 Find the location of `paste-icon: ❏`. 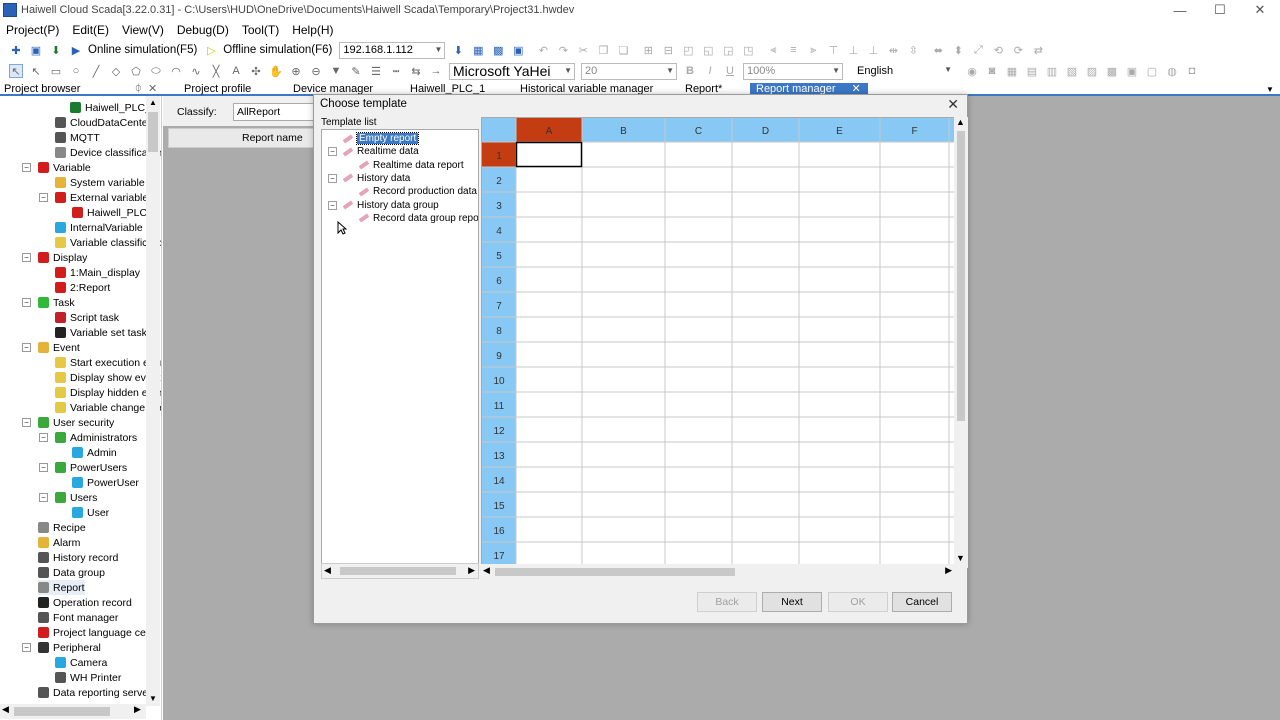

paste-icon: ❏ is located at coordinates (623, 50).